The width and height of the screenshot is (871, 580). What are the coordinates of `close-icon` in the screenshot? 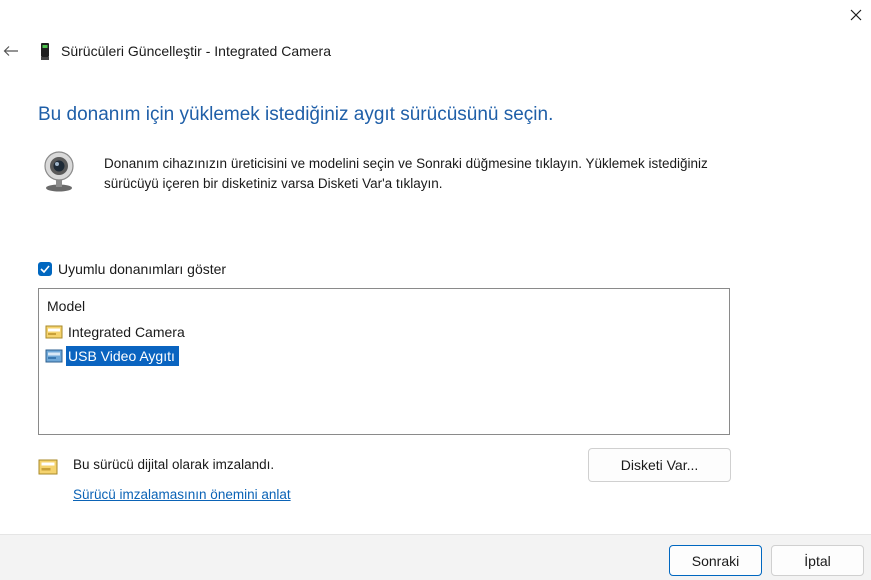 It's located at (856, 15).